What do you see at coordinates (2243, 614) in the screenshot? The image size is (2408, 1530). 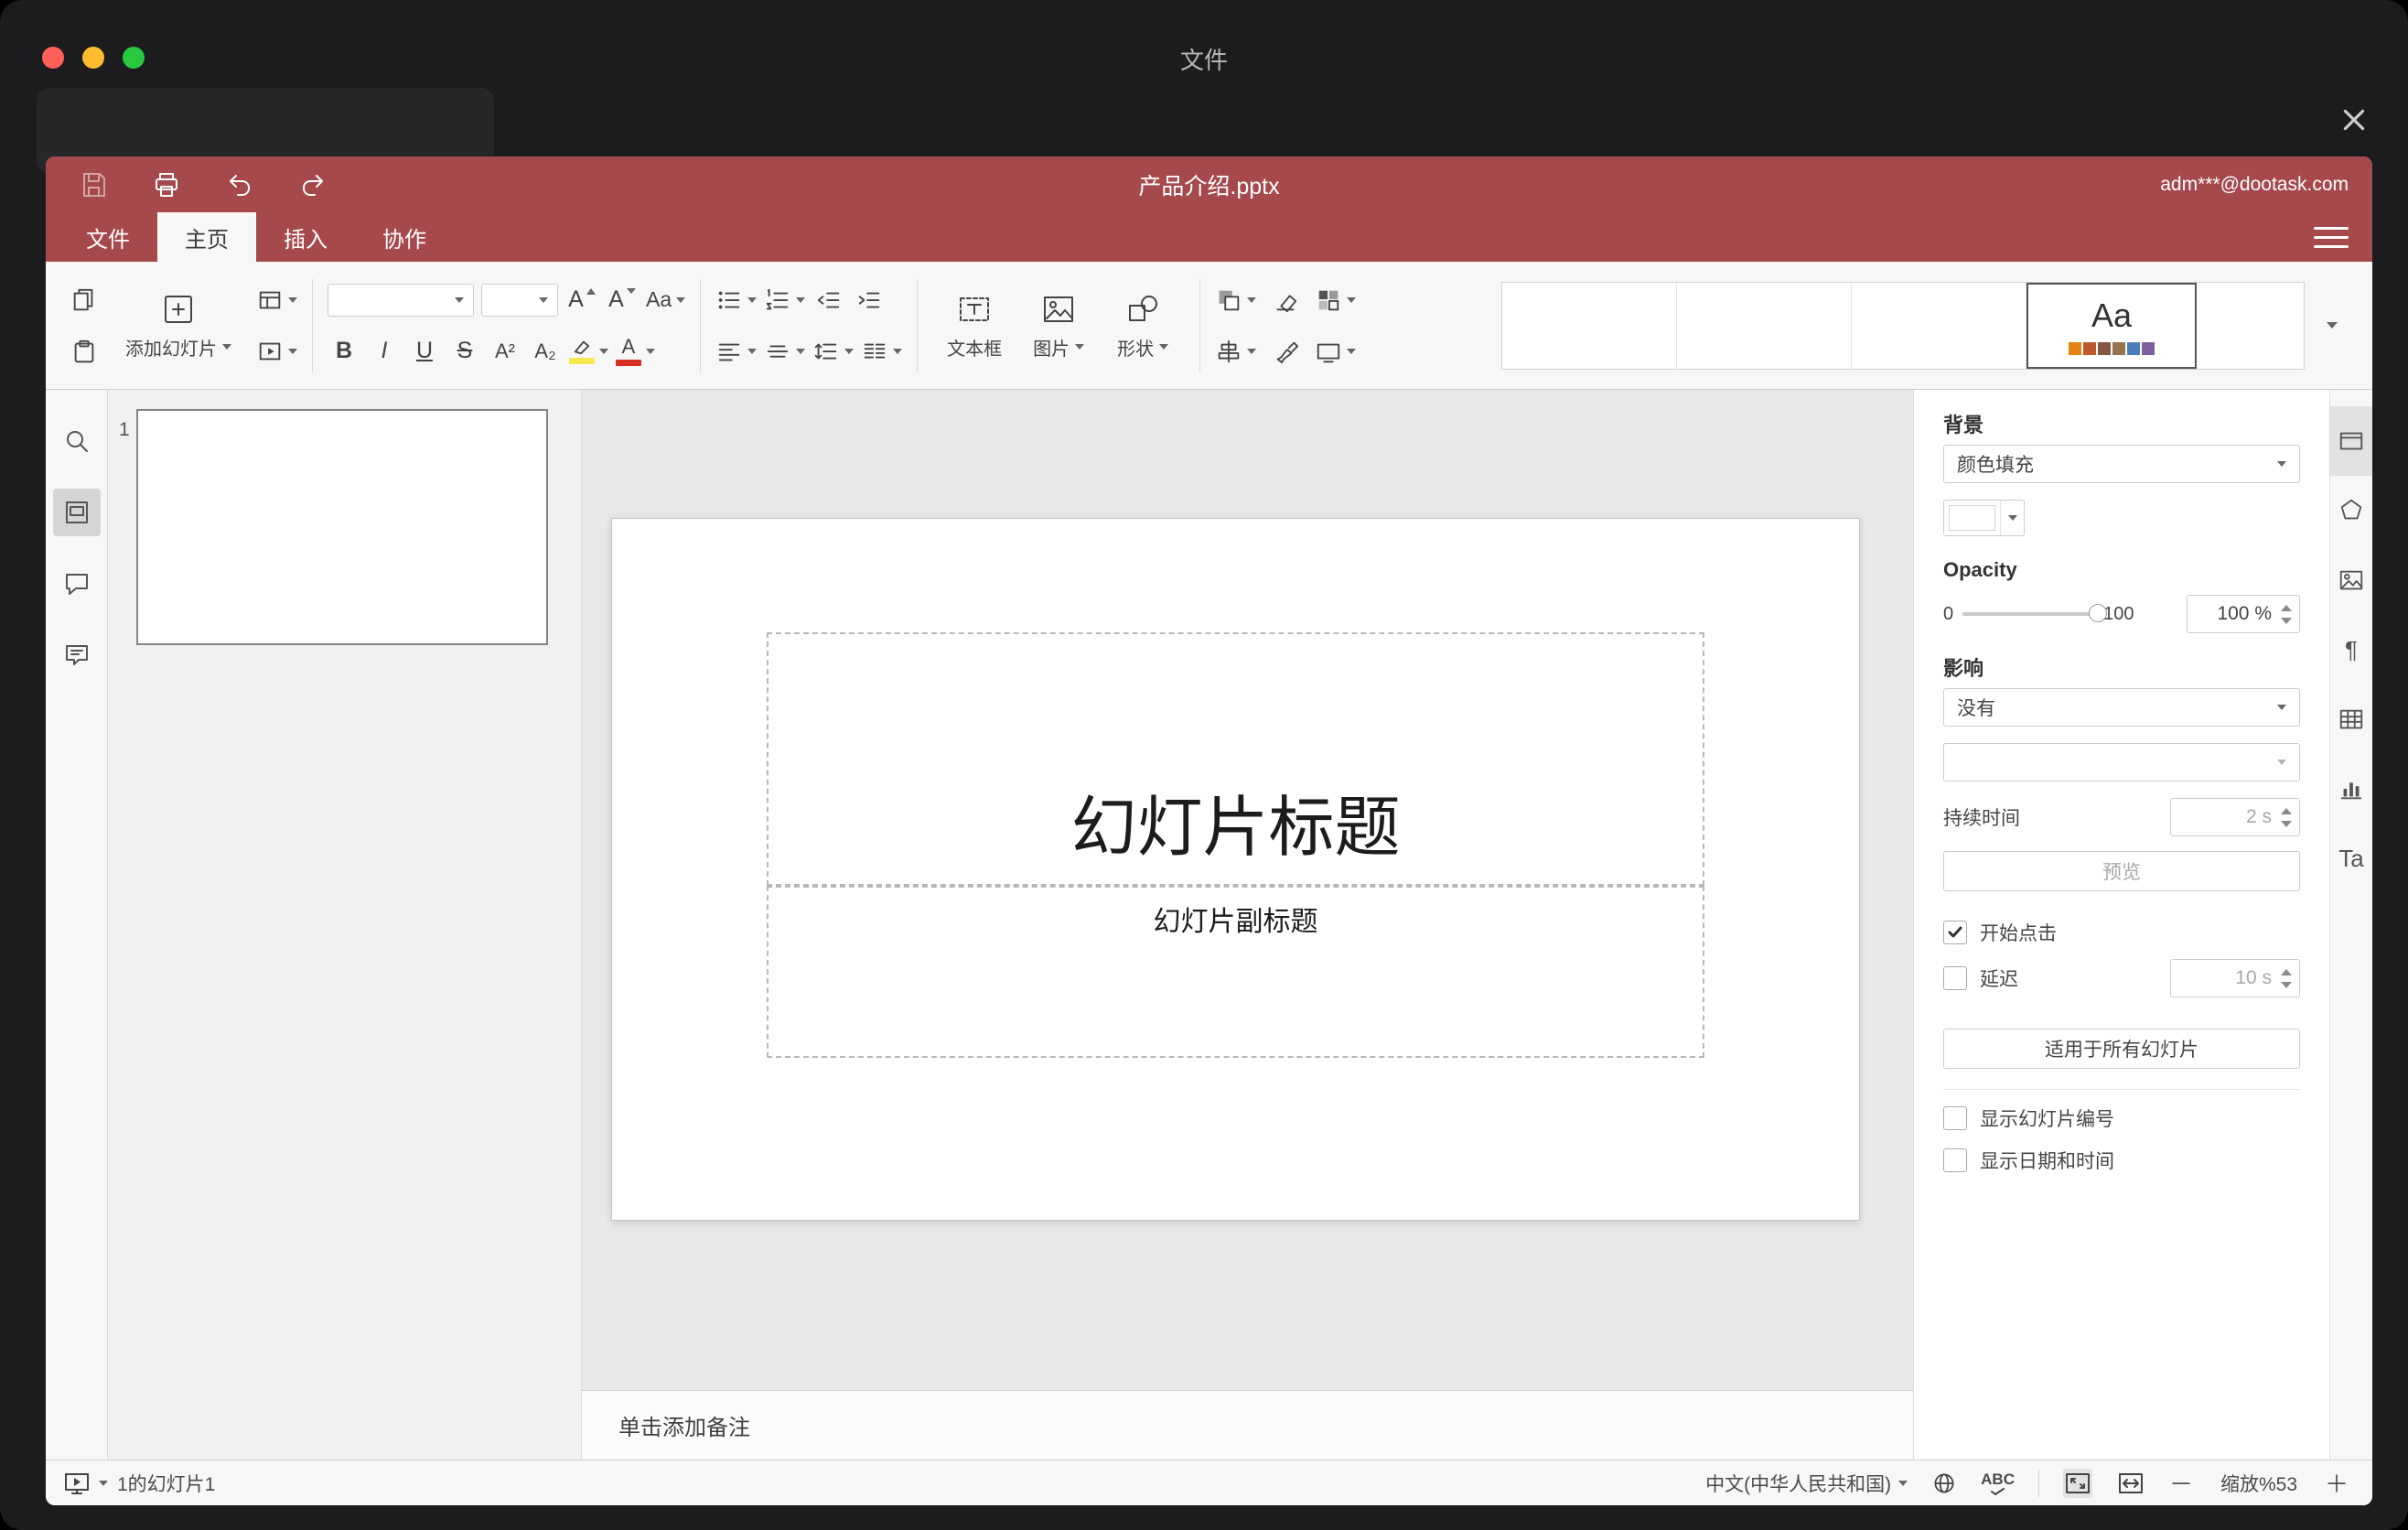 I see `opacity-spinner: 100 %` at bounding box center [2243, 614].